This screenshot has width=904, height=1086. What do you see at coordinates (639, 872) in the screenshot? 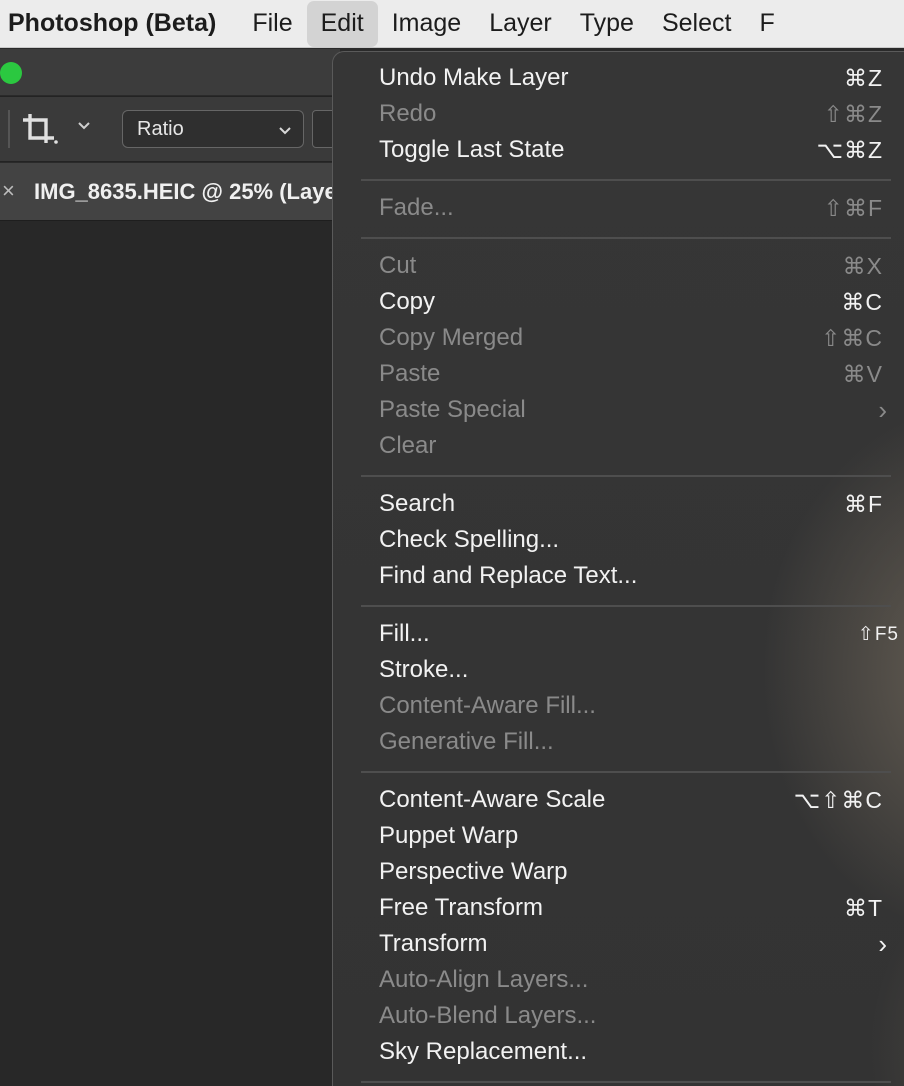
I see `menu-item-perspective-warp: Perspective Warp` at bounding box center [639, 872].